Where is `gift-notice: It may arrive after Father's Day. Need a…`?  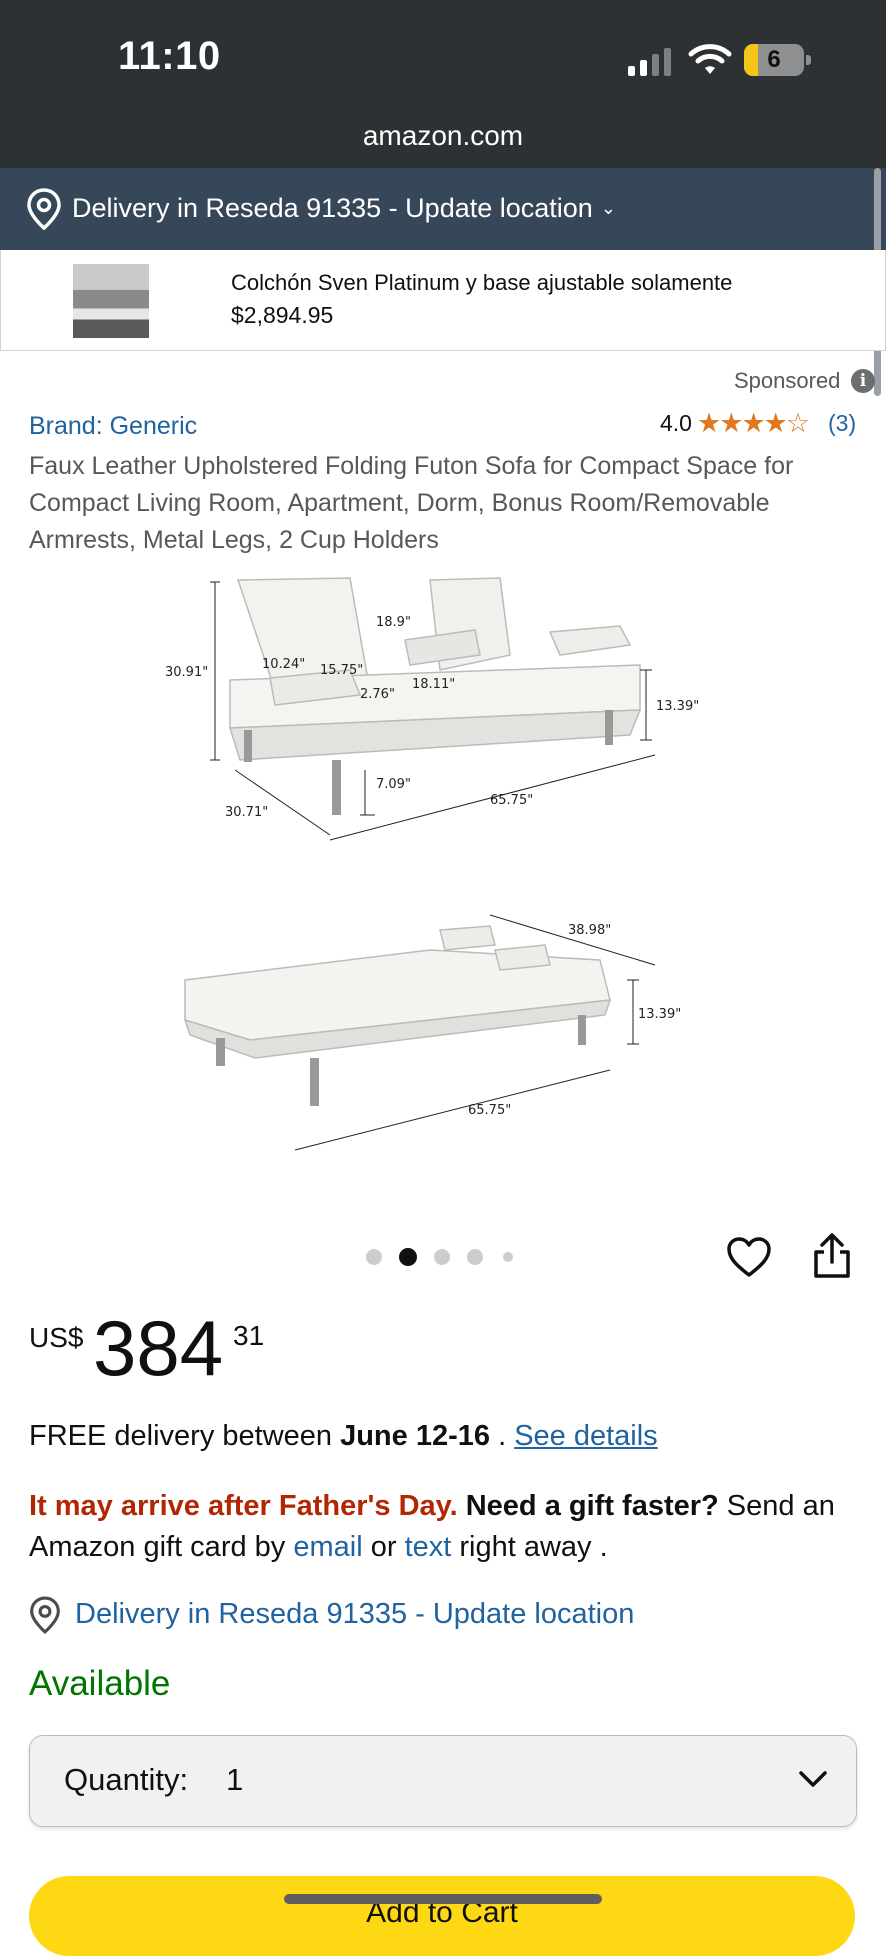
gift-notice: It may arrive after Father's Day. Need a… is located at coordinates (444, 1527).